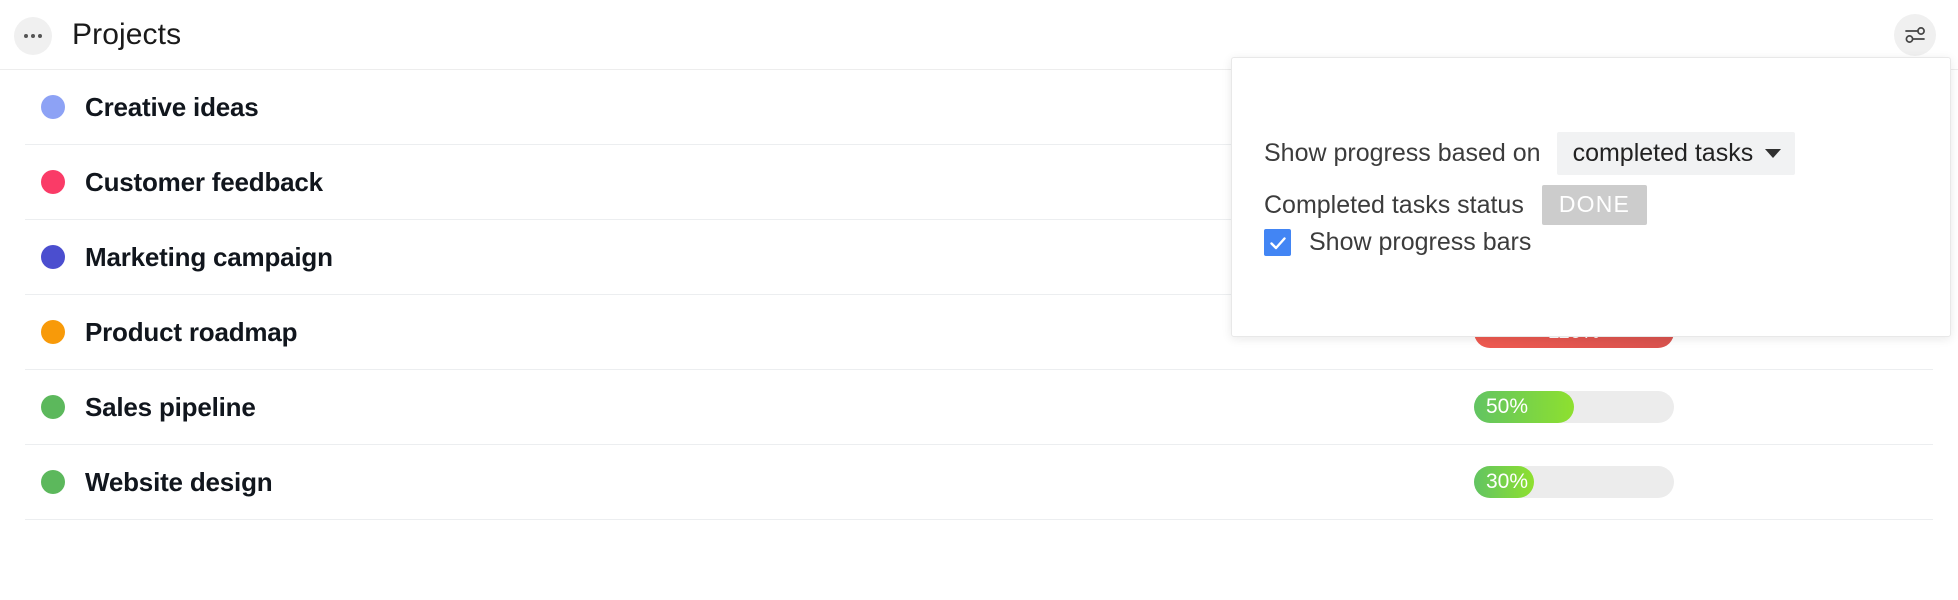 The image size is (1958, 600). What do you see at coordinates (191, 331) in the screenshot?
I see `project-name: Product roadmap` at bounding box center [191, 331].